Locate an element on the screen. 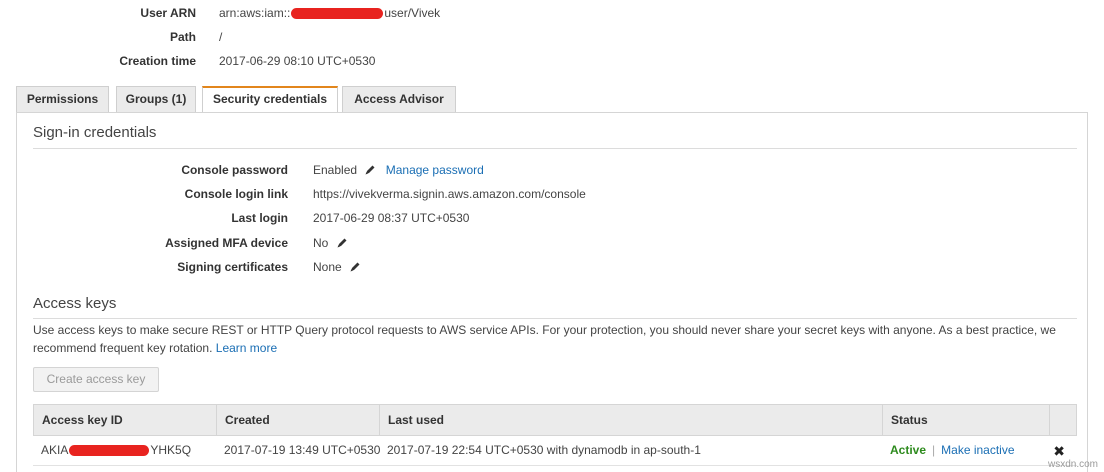  created-cell: 2017-07-19 13:49 UTC+0530 is located at coordinates (302, 450).